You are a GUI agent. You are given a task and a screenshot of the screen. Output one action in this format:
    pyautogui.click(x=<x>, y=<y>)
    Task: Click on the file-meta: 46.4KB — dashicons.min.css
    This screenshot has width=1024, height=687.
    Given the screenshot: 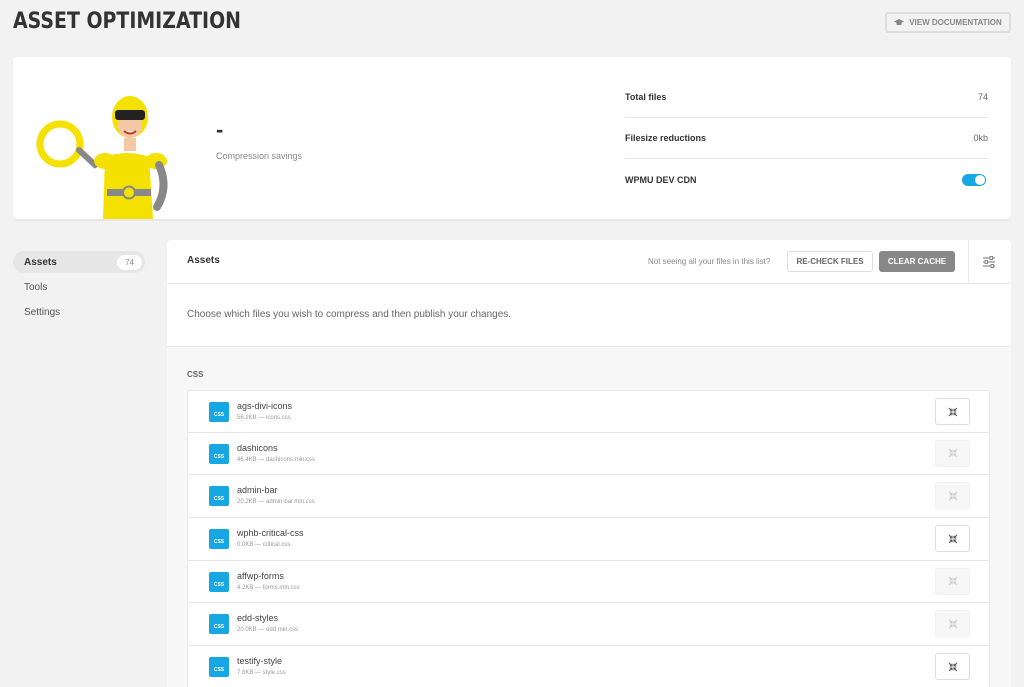 What is the action you would take?
    pyautogui.click(x=276, y=459)
    